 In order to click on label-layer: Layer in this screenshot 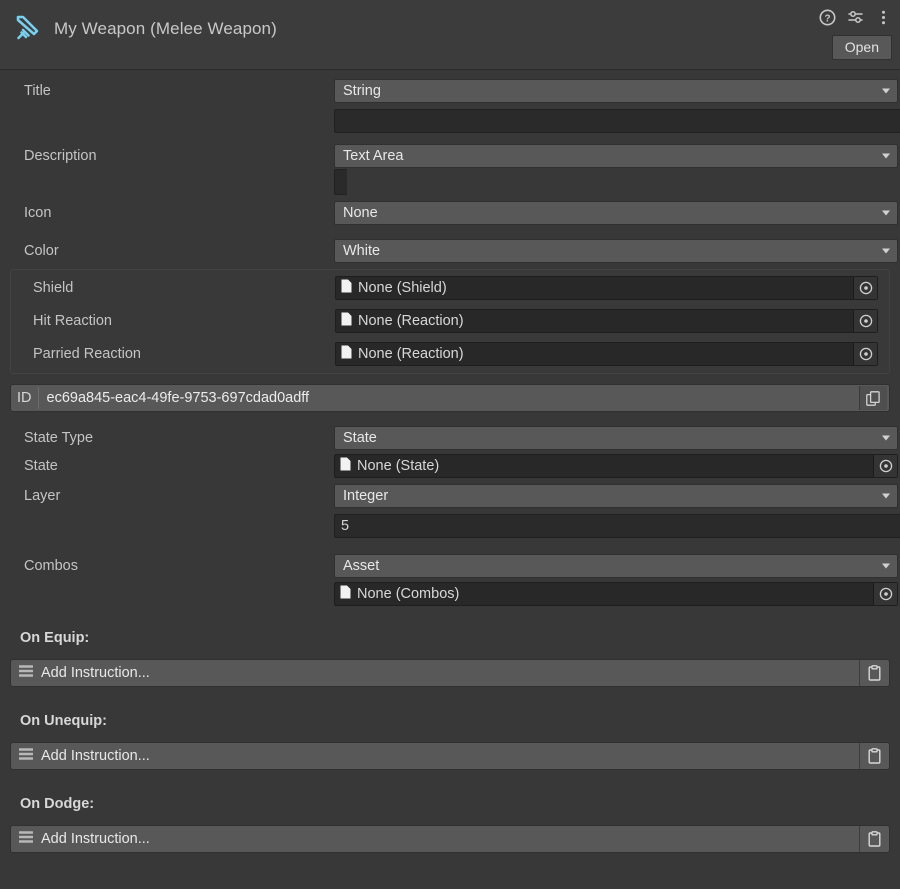, I will do `click(42, 496)`.